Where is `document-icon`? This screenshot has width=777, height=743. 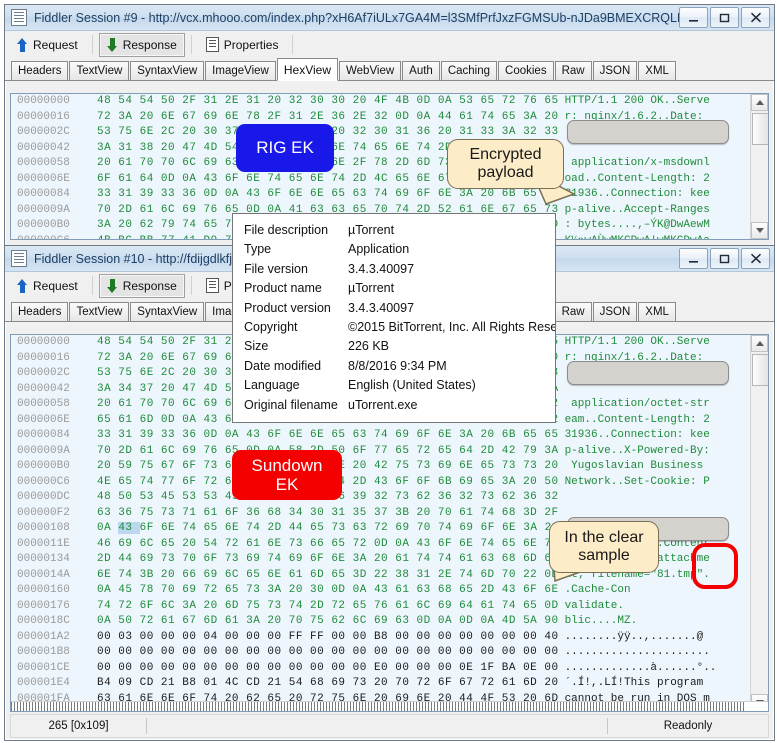 document-icon is located at coordinates (212, 44).